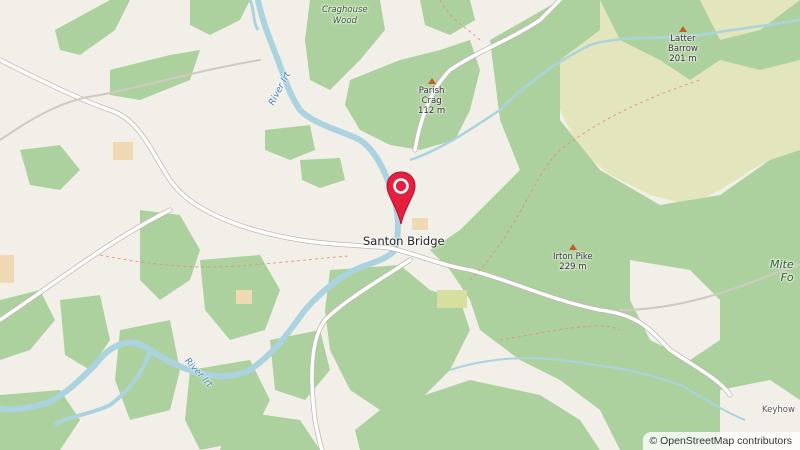 The height and width of the screenshot is (450, 800). What do you see at coordinates (404, 241) in the screenshot?
I see `label-santon-bridge: Santon Bridge` at bounding box center [404, 241].